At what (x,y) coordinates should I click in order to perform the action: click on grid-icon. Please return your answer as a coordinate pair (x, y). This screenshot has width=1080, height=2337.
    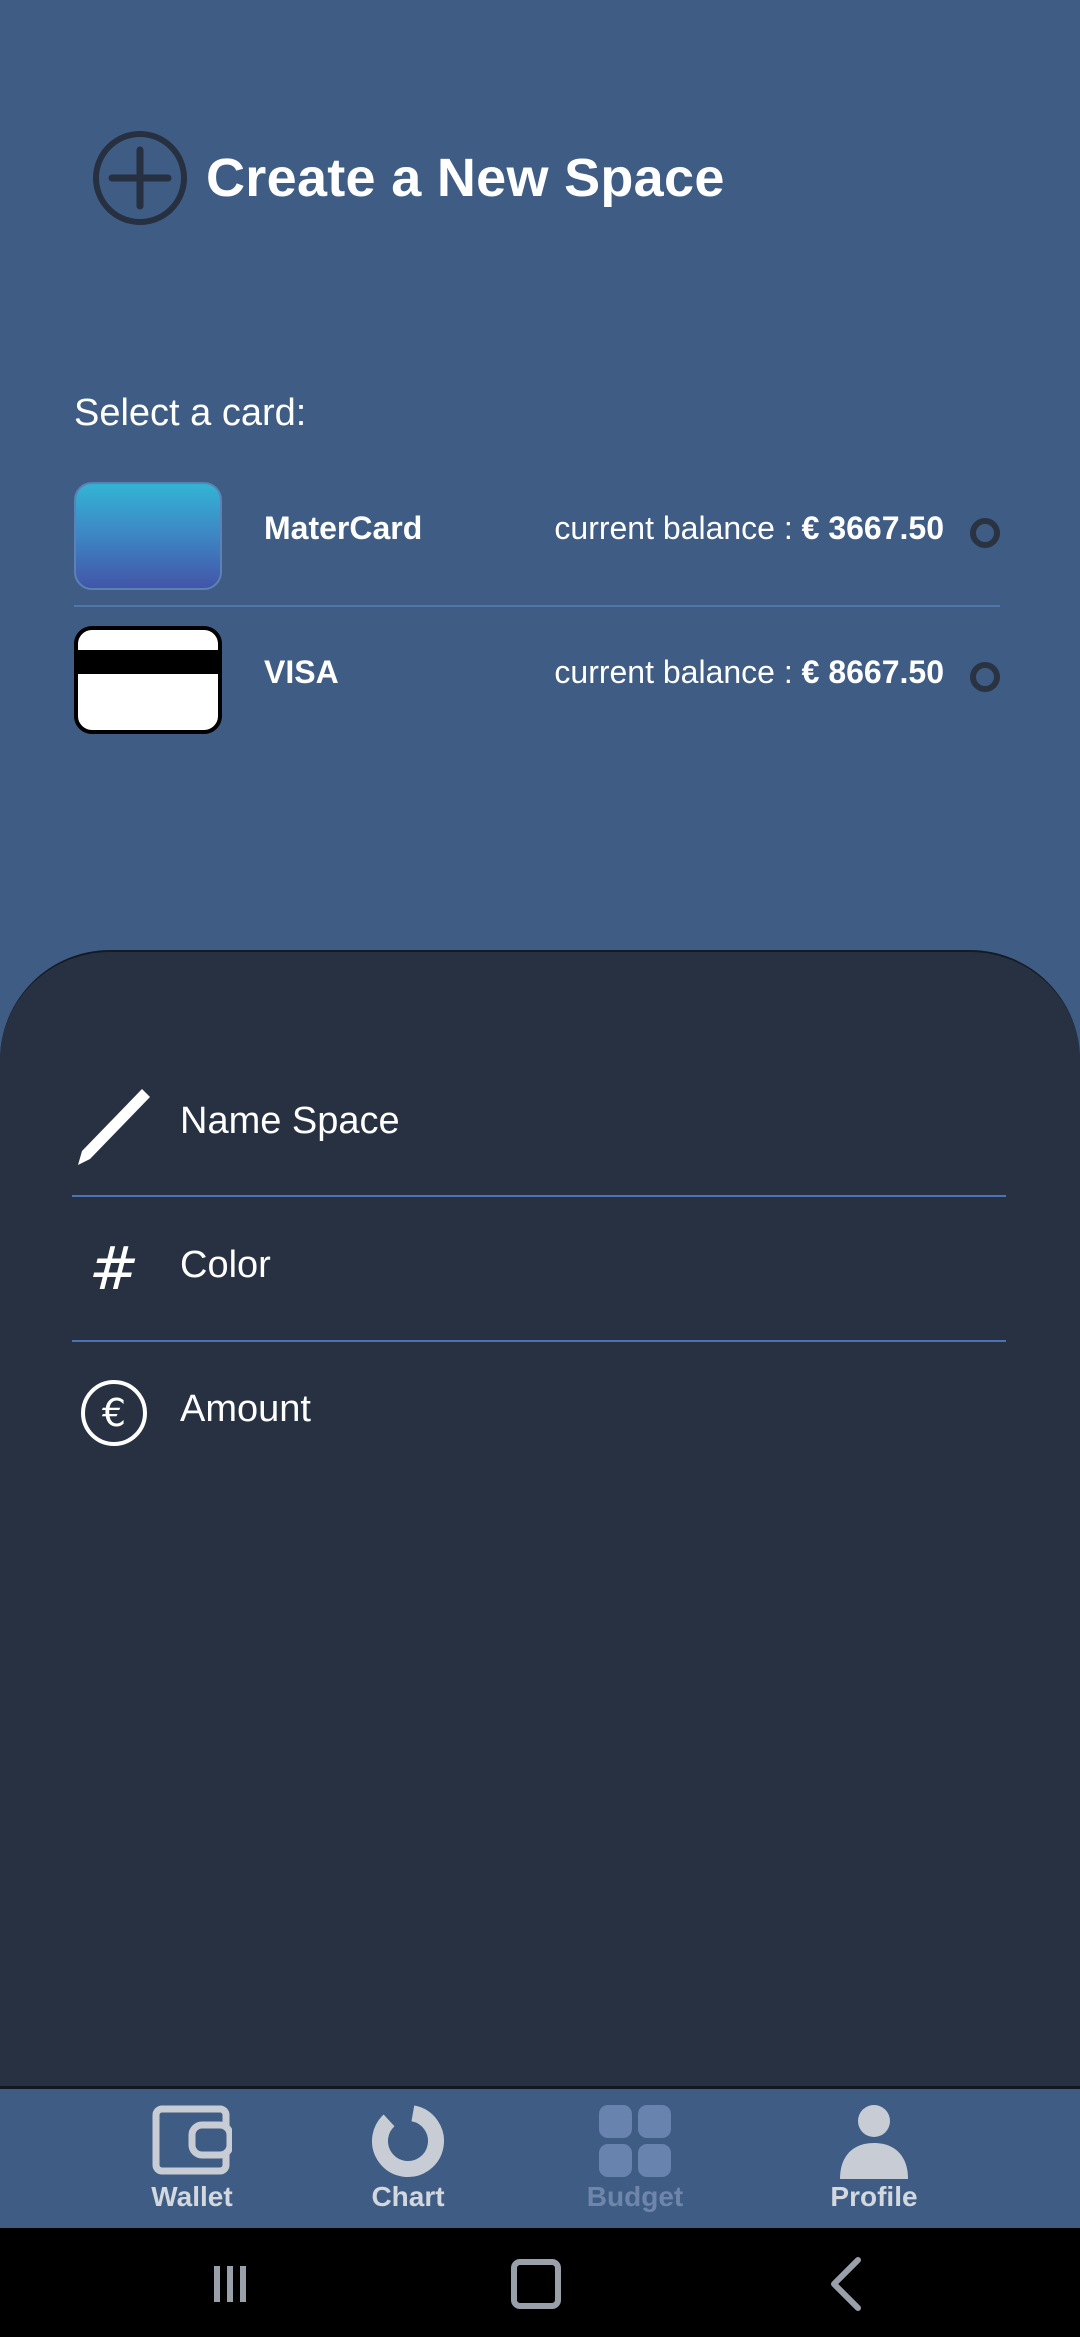
    Looking at the image, I should click on (635, 2141).